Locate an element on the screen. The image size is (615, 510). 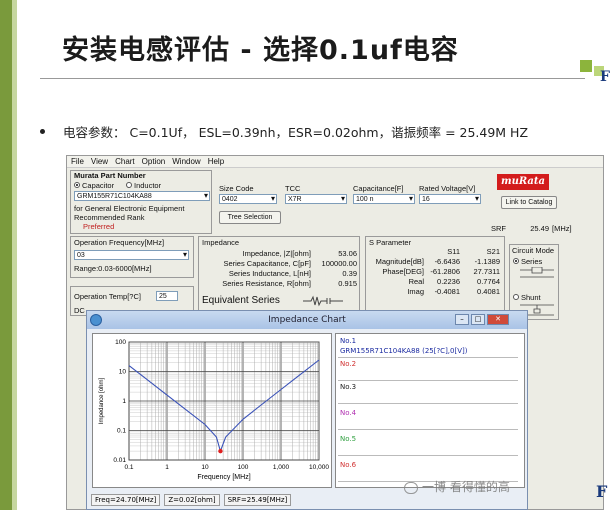
srf-unit: [MHz] is located at coordinates (562, 228).